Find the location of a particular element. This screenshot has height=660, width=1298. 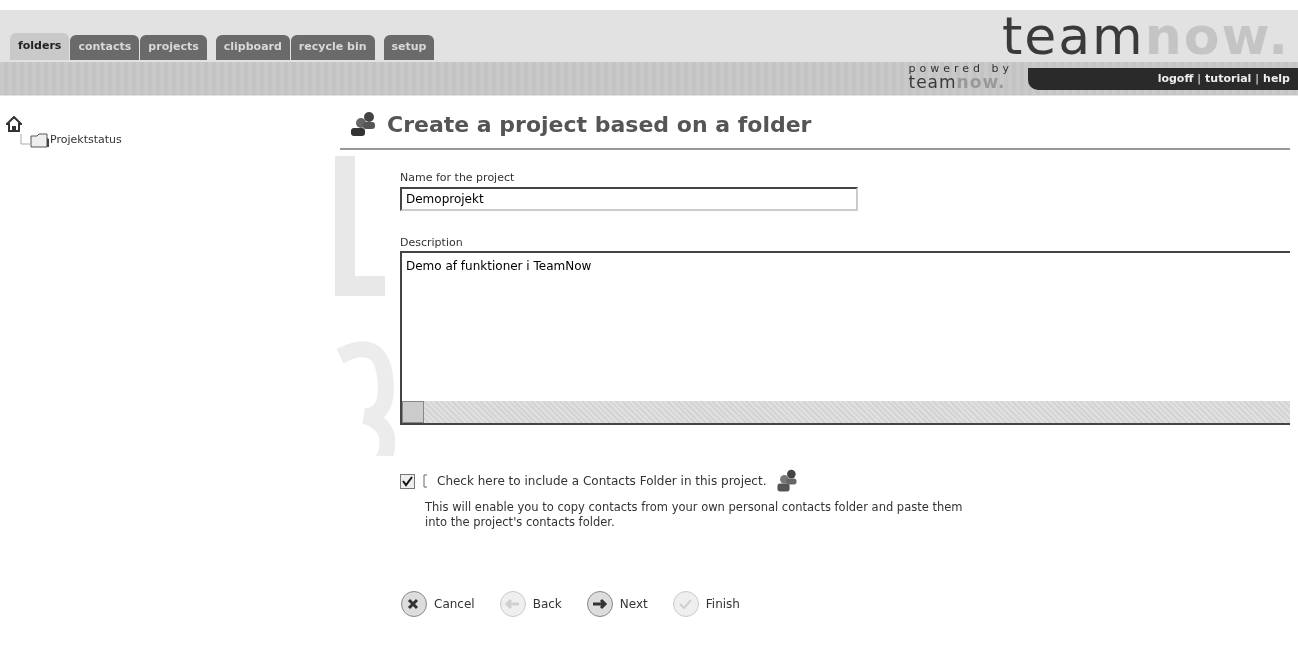

folder-icon is located at coordinates (40, 140).